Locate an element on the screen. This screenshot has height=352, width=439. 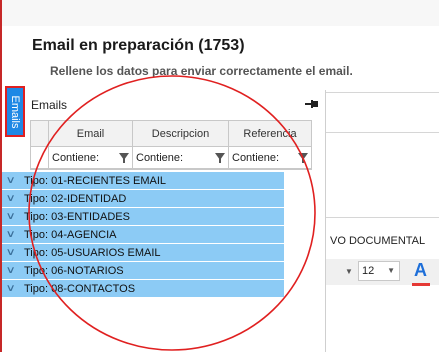
column-header-email: Email is located at coordinates (91, 133).